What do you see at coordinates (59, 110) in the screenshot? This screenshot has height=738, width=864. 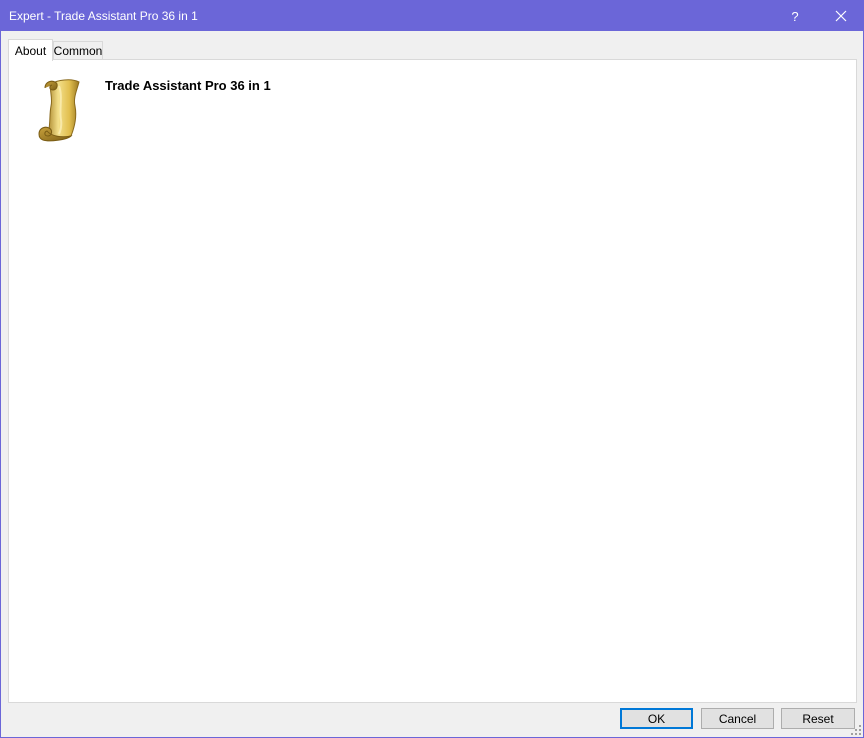 I see `scroll-icon` at bounding box center [59, 110].